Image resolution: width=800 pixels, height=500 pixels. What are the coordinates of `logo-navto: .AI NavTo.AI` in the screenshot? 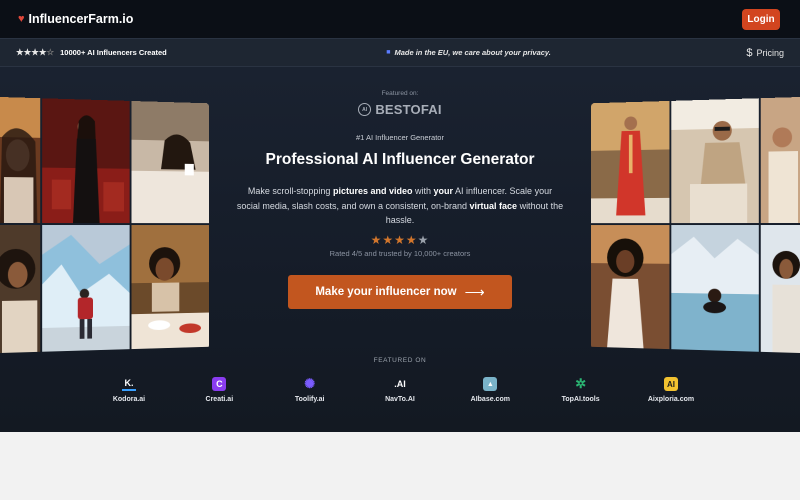 It's located at (400, 390).